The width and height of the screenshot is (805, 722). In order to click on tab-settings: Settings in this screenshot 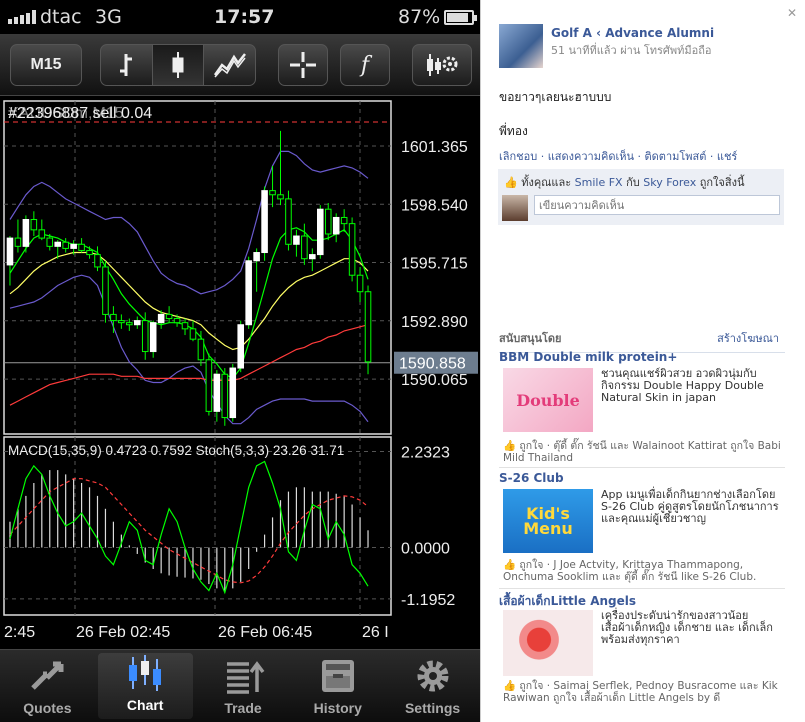, I will do `click(432, 686)`.